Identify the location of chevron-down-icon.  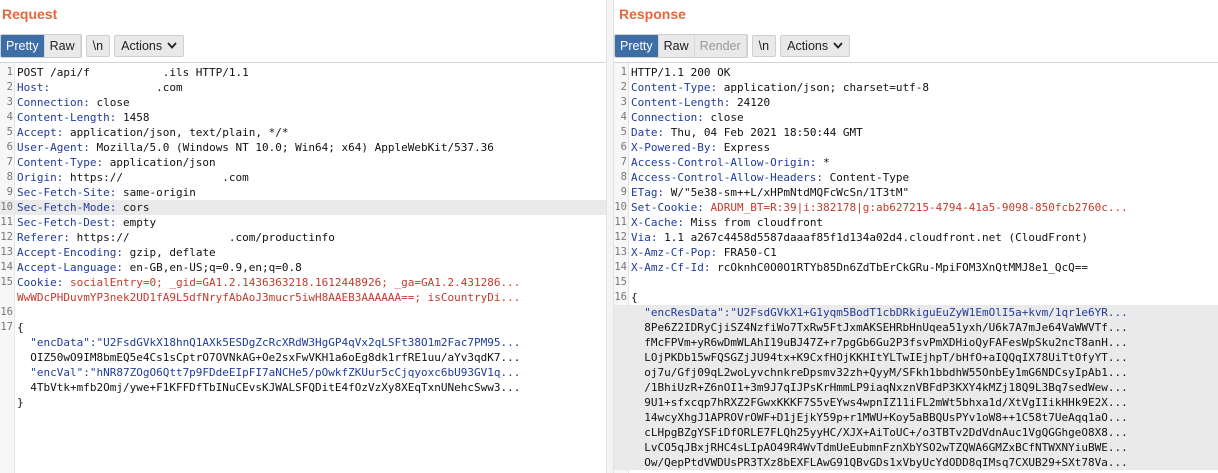
(838, 46).